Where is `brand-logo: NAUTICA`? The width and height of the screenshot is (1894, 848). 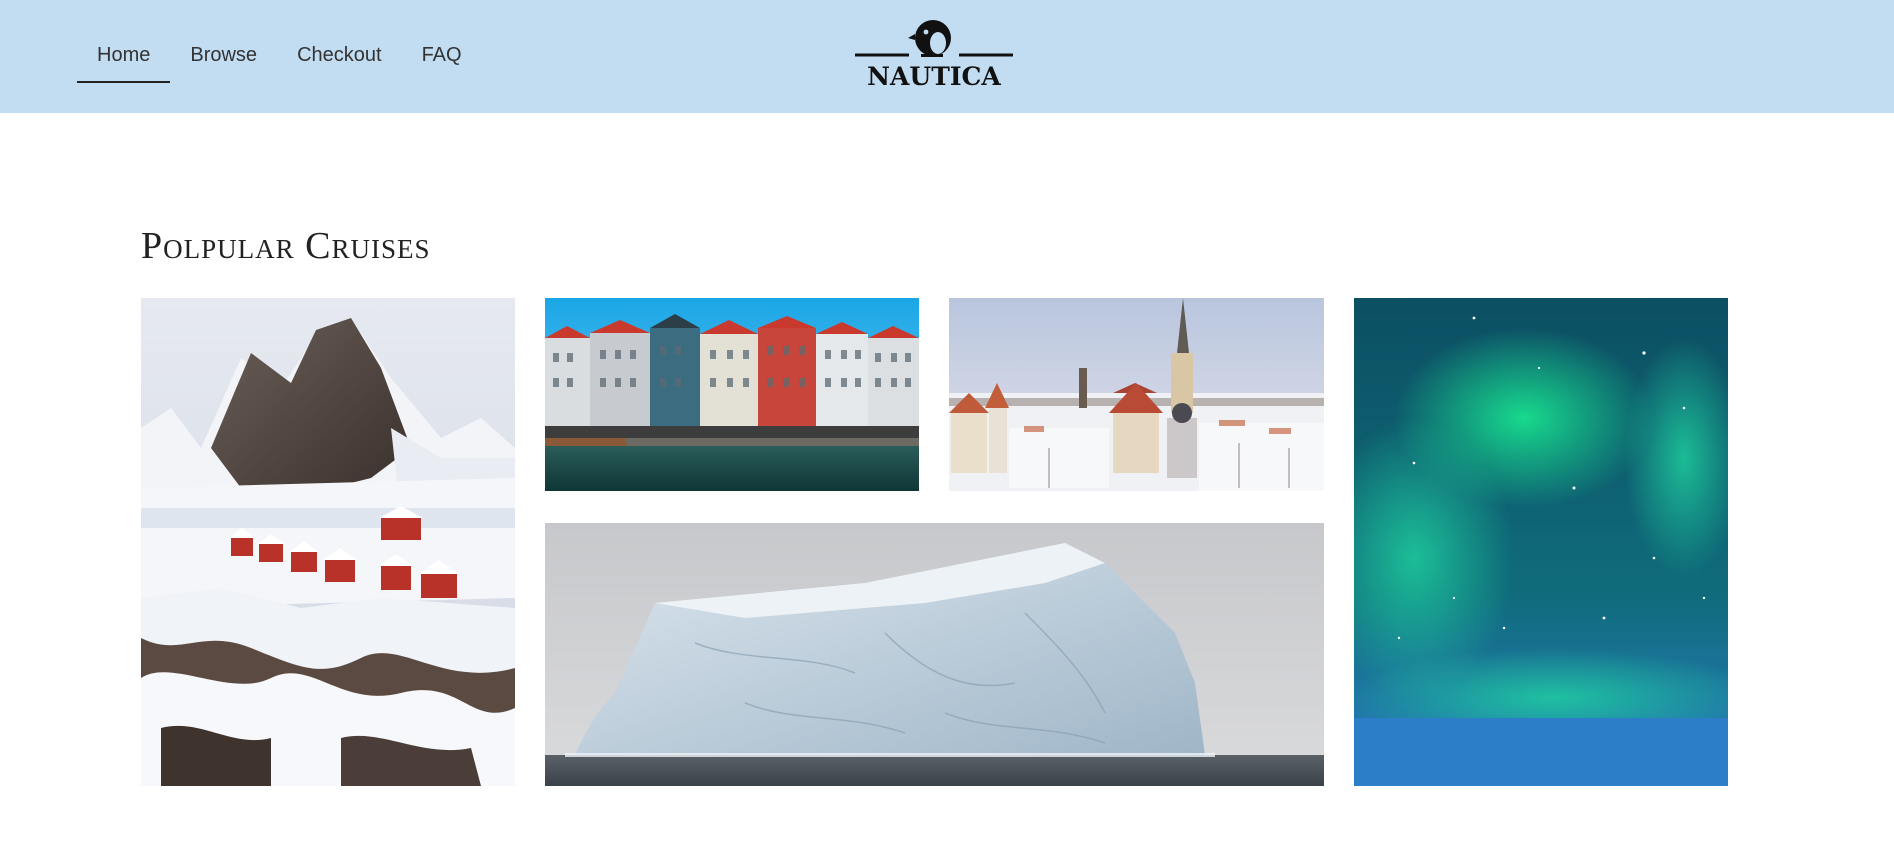 brand-logo: NAUTICA is located at coordinates (934, 54).